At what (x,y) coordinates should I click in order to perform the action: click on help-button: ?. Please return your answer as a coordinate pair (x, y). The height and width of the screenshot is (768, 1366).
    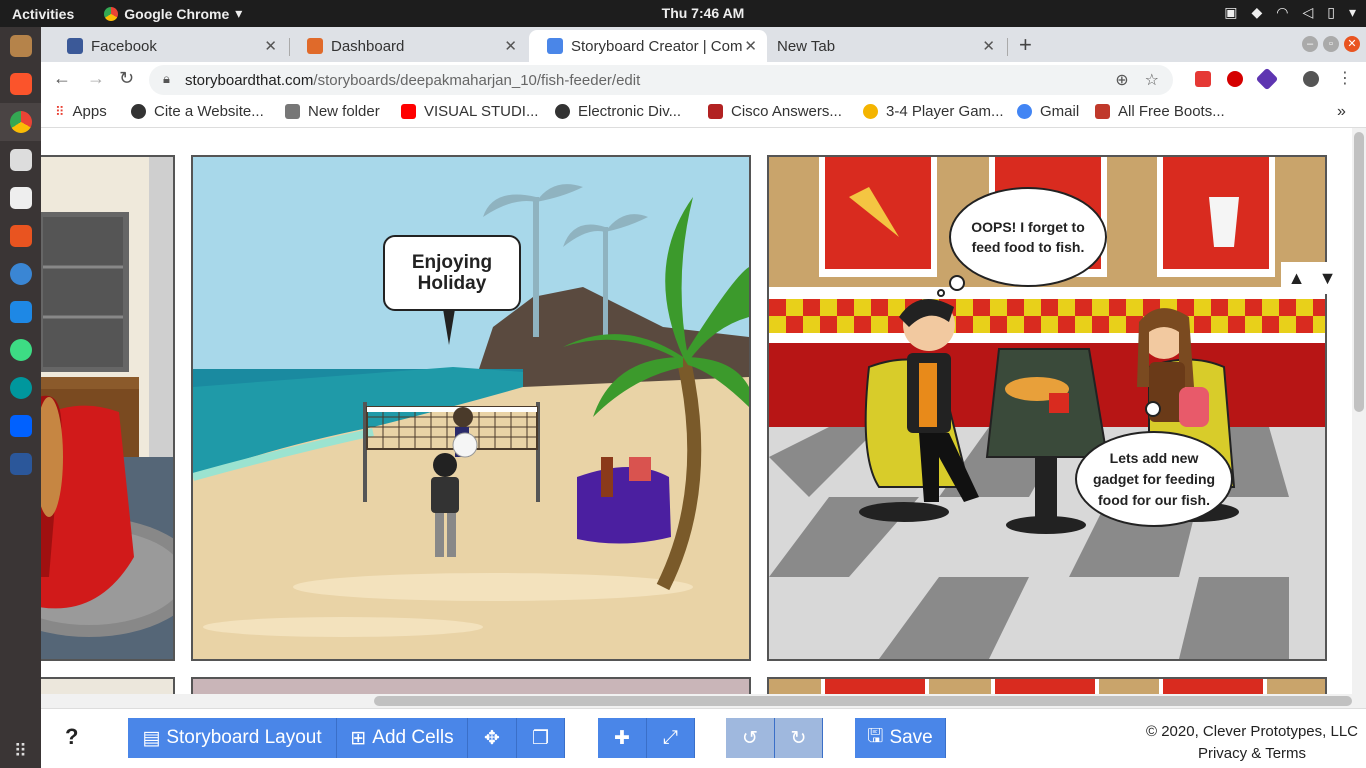
    Looking at the image, I should click on (71, 737).